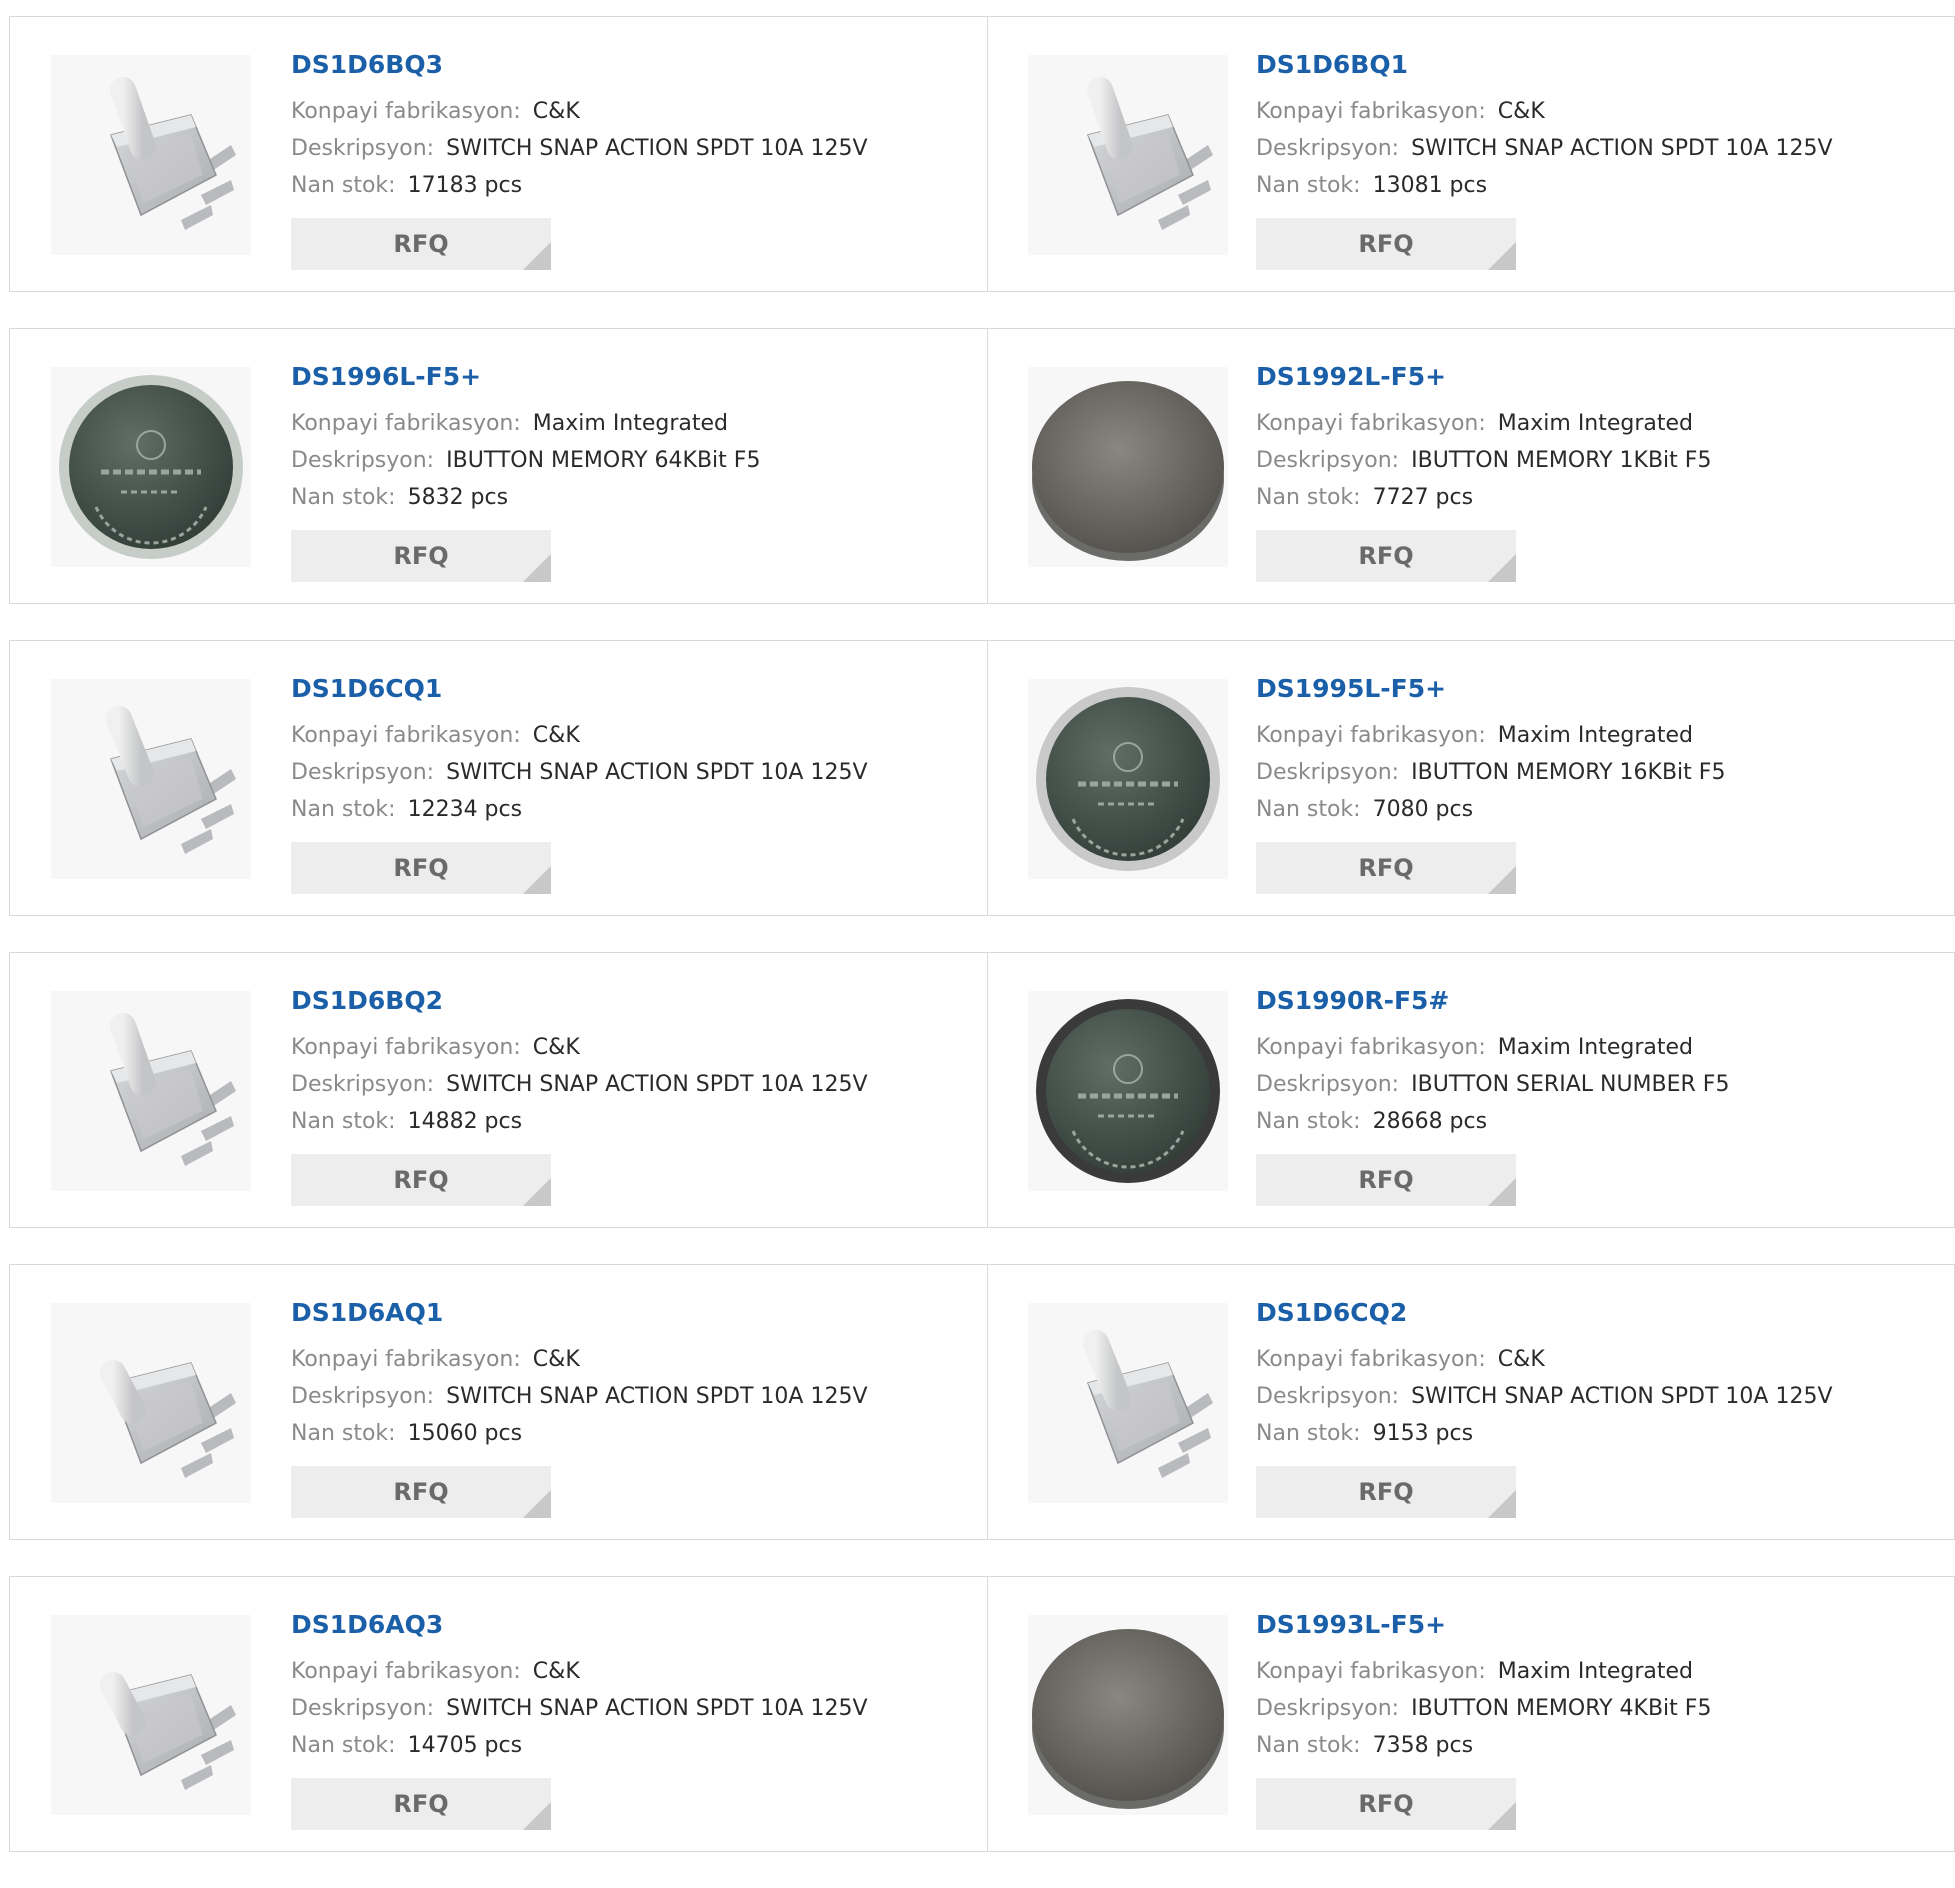 The height and width of the screenshot is (1888, 1955). What do you see at coordinates (1483, 1708) in the screenshot?
I see `description-line: Deskripsyon: IBUTTON MEMORY 4KBit F5` at bounding box center [1483, 1708].